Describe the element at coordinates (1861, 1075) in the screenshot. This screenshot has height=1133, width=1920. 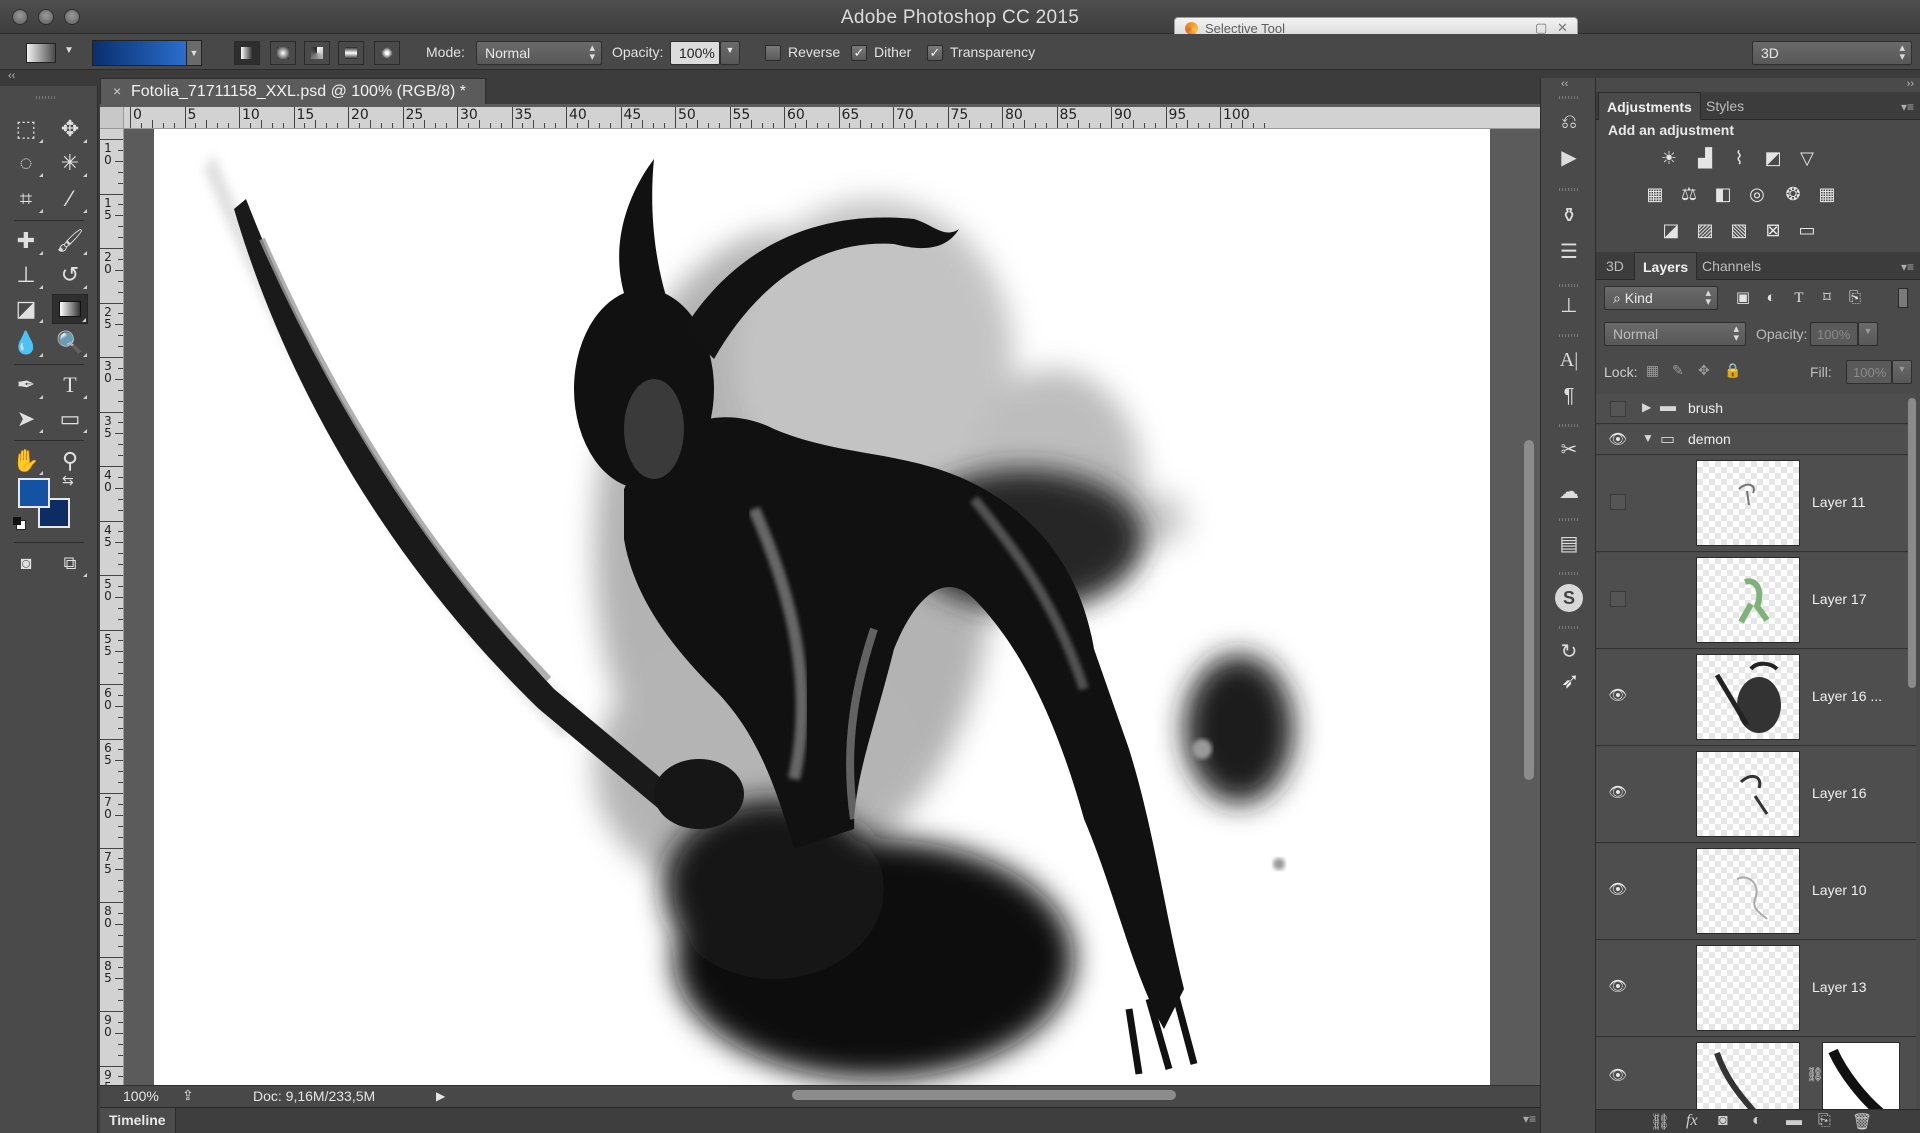
I see `layer-mask-thumbnail` at that location.